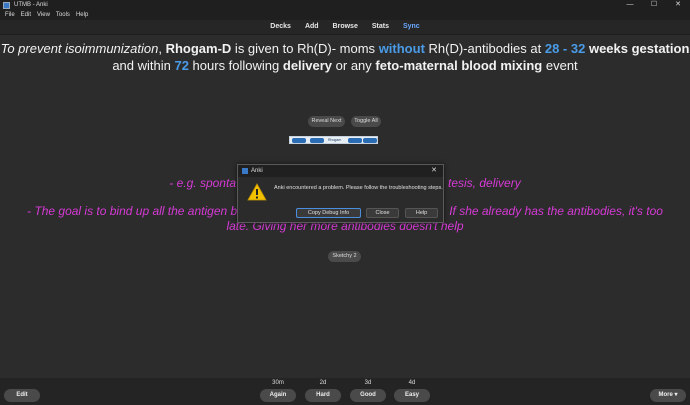 Image resolution: width=690 pixels, height=405 pixels. Describe the element at coordinates (305, 48) in the screenshot. I see `card-text: is given to Rh(D)- moms` at that location.